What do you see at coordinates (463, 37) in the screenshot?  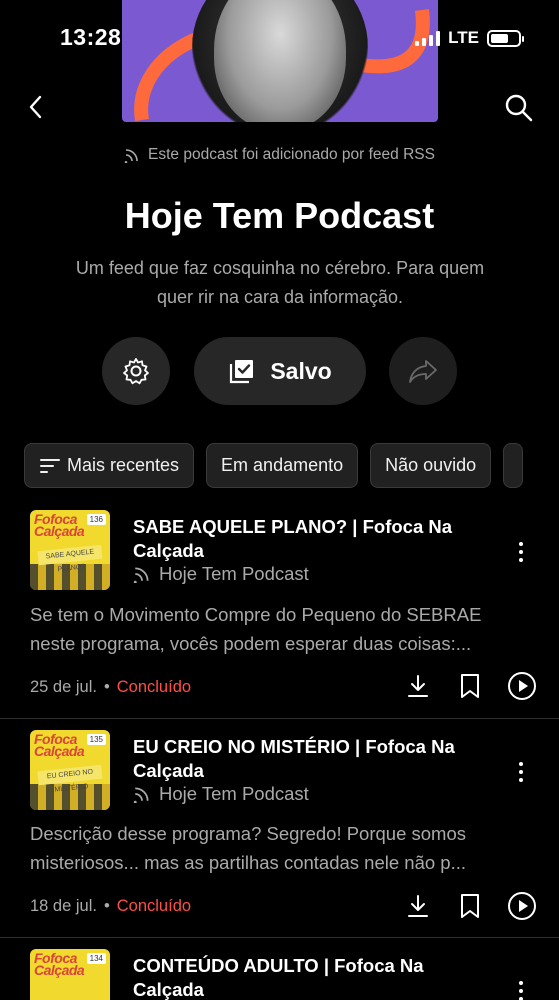 I see `network-label: LTE` at bounding box center [463, 37].